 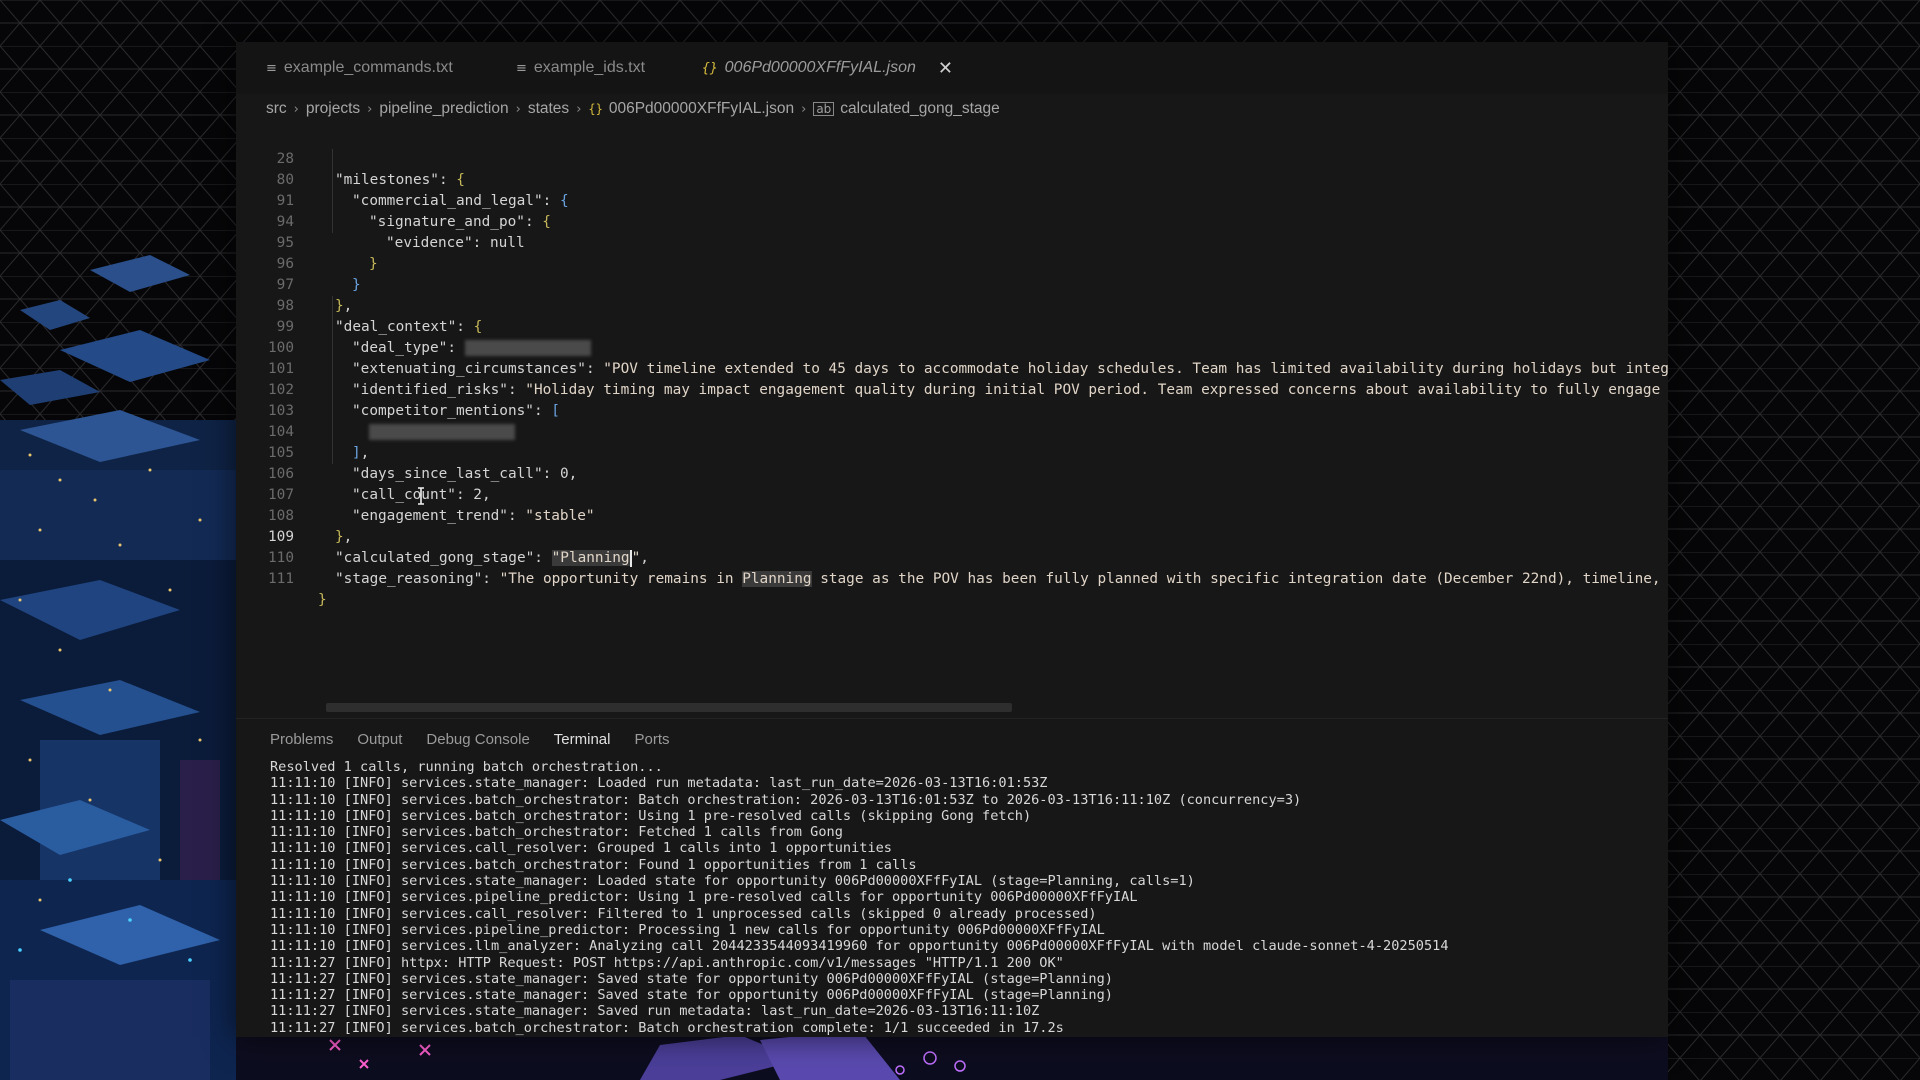 I want to click on tab-label: example_commands.txt, so click(x=368, y=67).